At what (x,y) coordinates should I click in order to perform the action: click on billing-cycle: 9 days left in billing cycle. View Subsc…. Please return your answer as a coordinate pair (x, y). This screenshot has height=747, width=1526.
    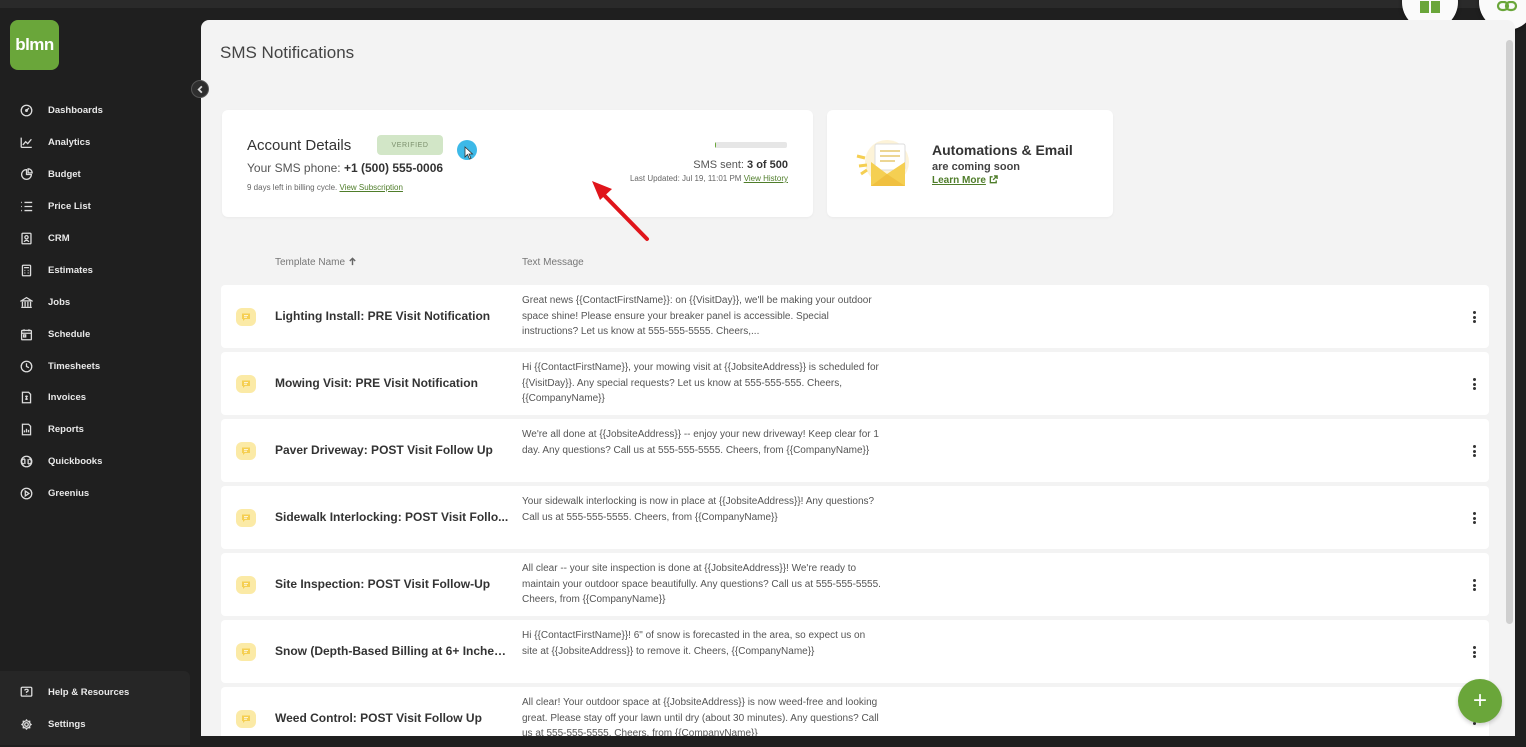
    Looking at the image, I should click on (325, 187).